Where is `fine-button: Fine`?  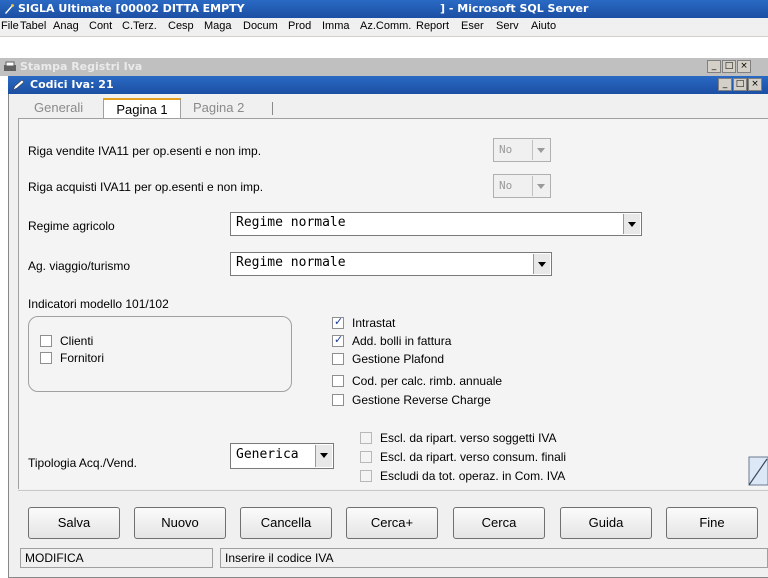
fine-button: Fine is located at coordinates (712, 523).